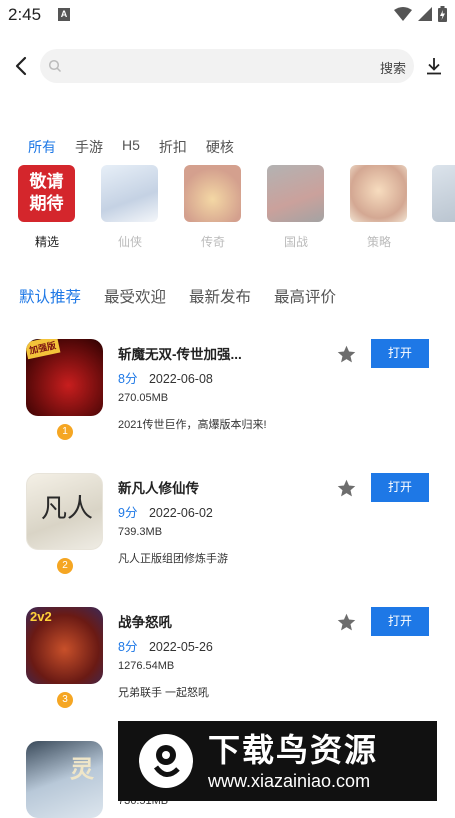 This screenshot has height=818, width=455. Describe the element at coordinates (65, 700) in the screenshot. I see `rank-badge: 3` at that location.